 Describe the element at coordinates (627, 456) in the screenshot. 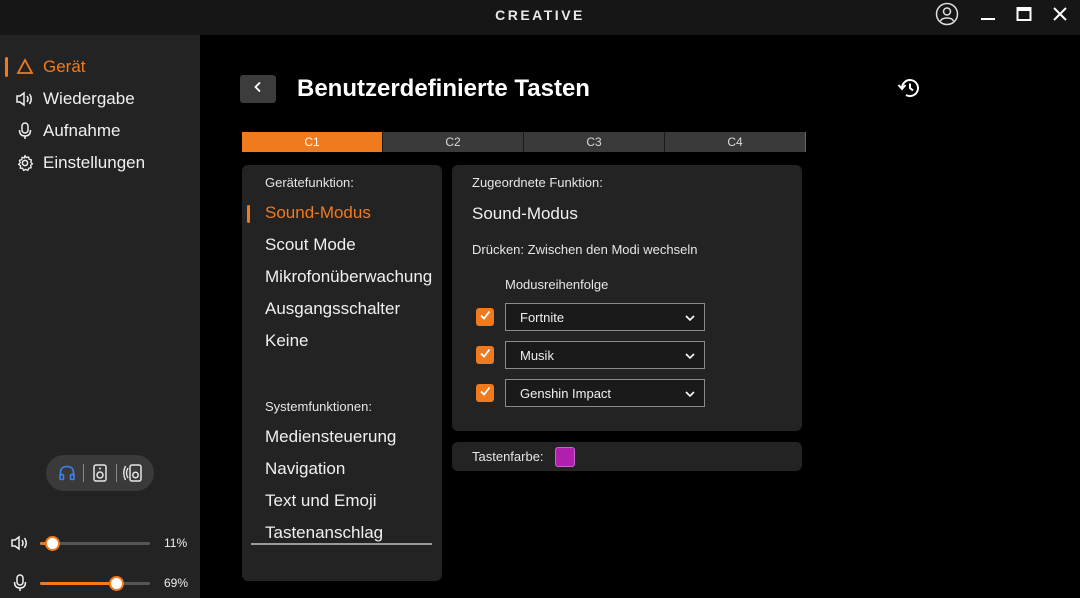

I see `key-color-panel: Tastenfarbe:` at that location.